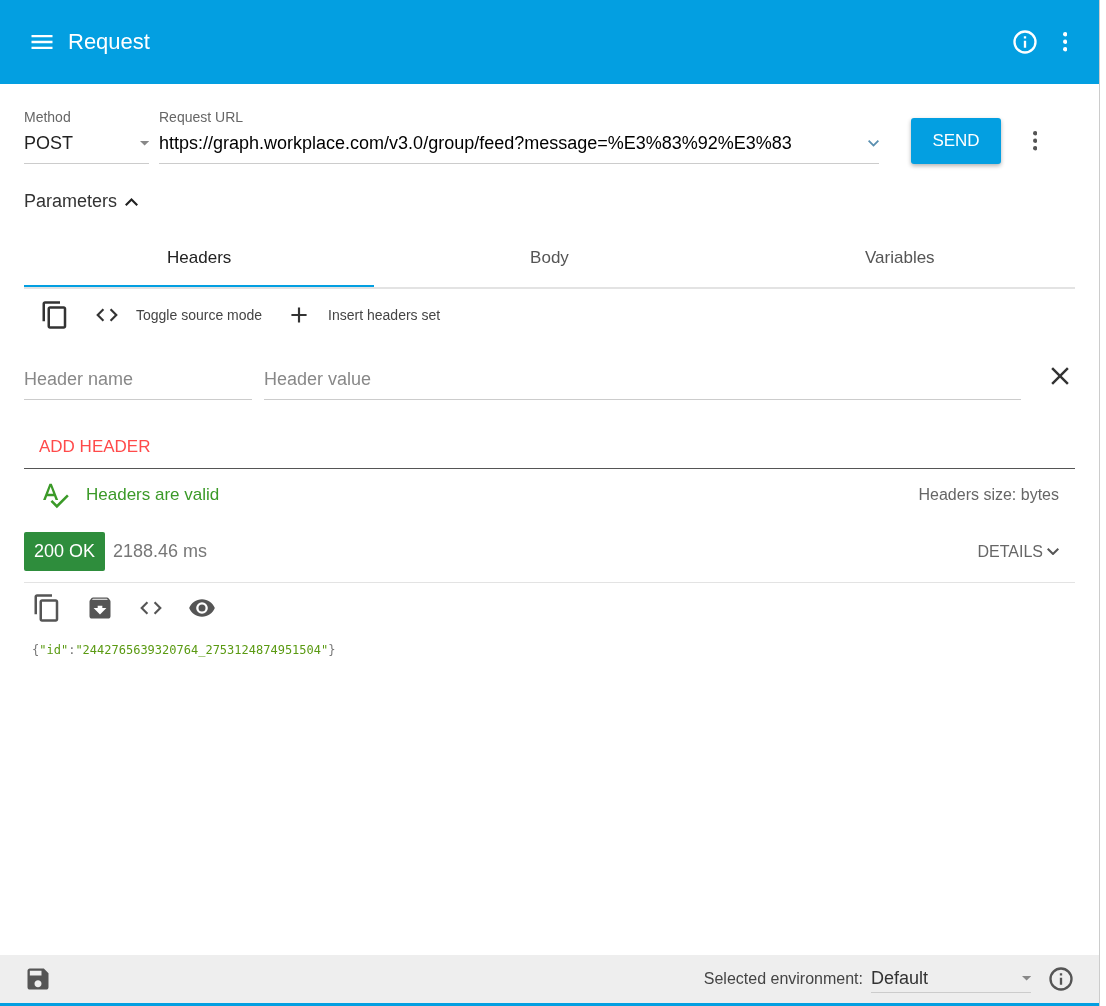 This screenshot has width=1106, height=1006. I want to click on insert-headers-button: Insert headers set, so click(363, 315).